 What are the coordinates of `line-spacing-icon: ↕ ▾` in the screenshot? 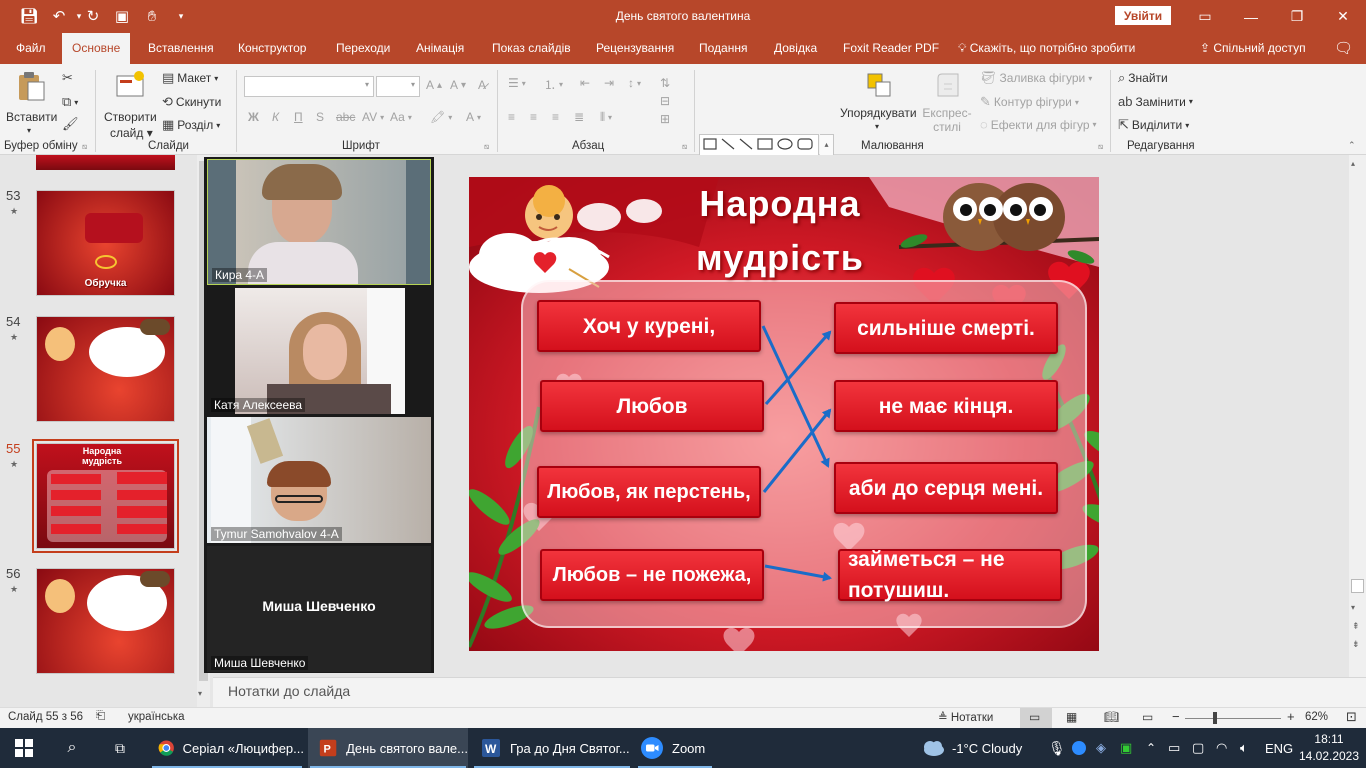 It's located at (634, 83).